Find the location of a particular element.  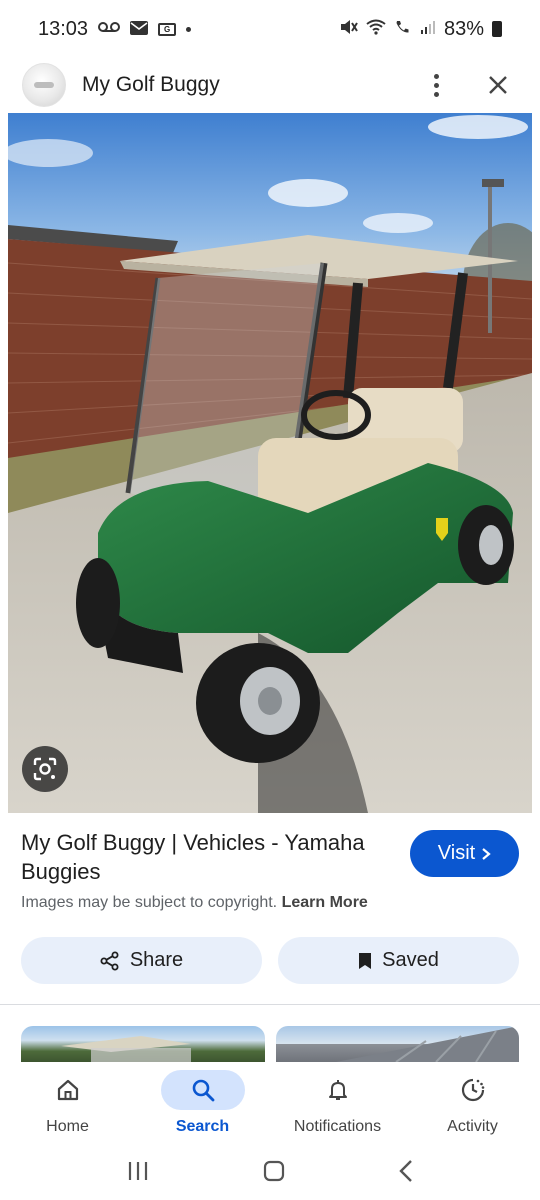

more-options-button is located at coordinates (436, 85).